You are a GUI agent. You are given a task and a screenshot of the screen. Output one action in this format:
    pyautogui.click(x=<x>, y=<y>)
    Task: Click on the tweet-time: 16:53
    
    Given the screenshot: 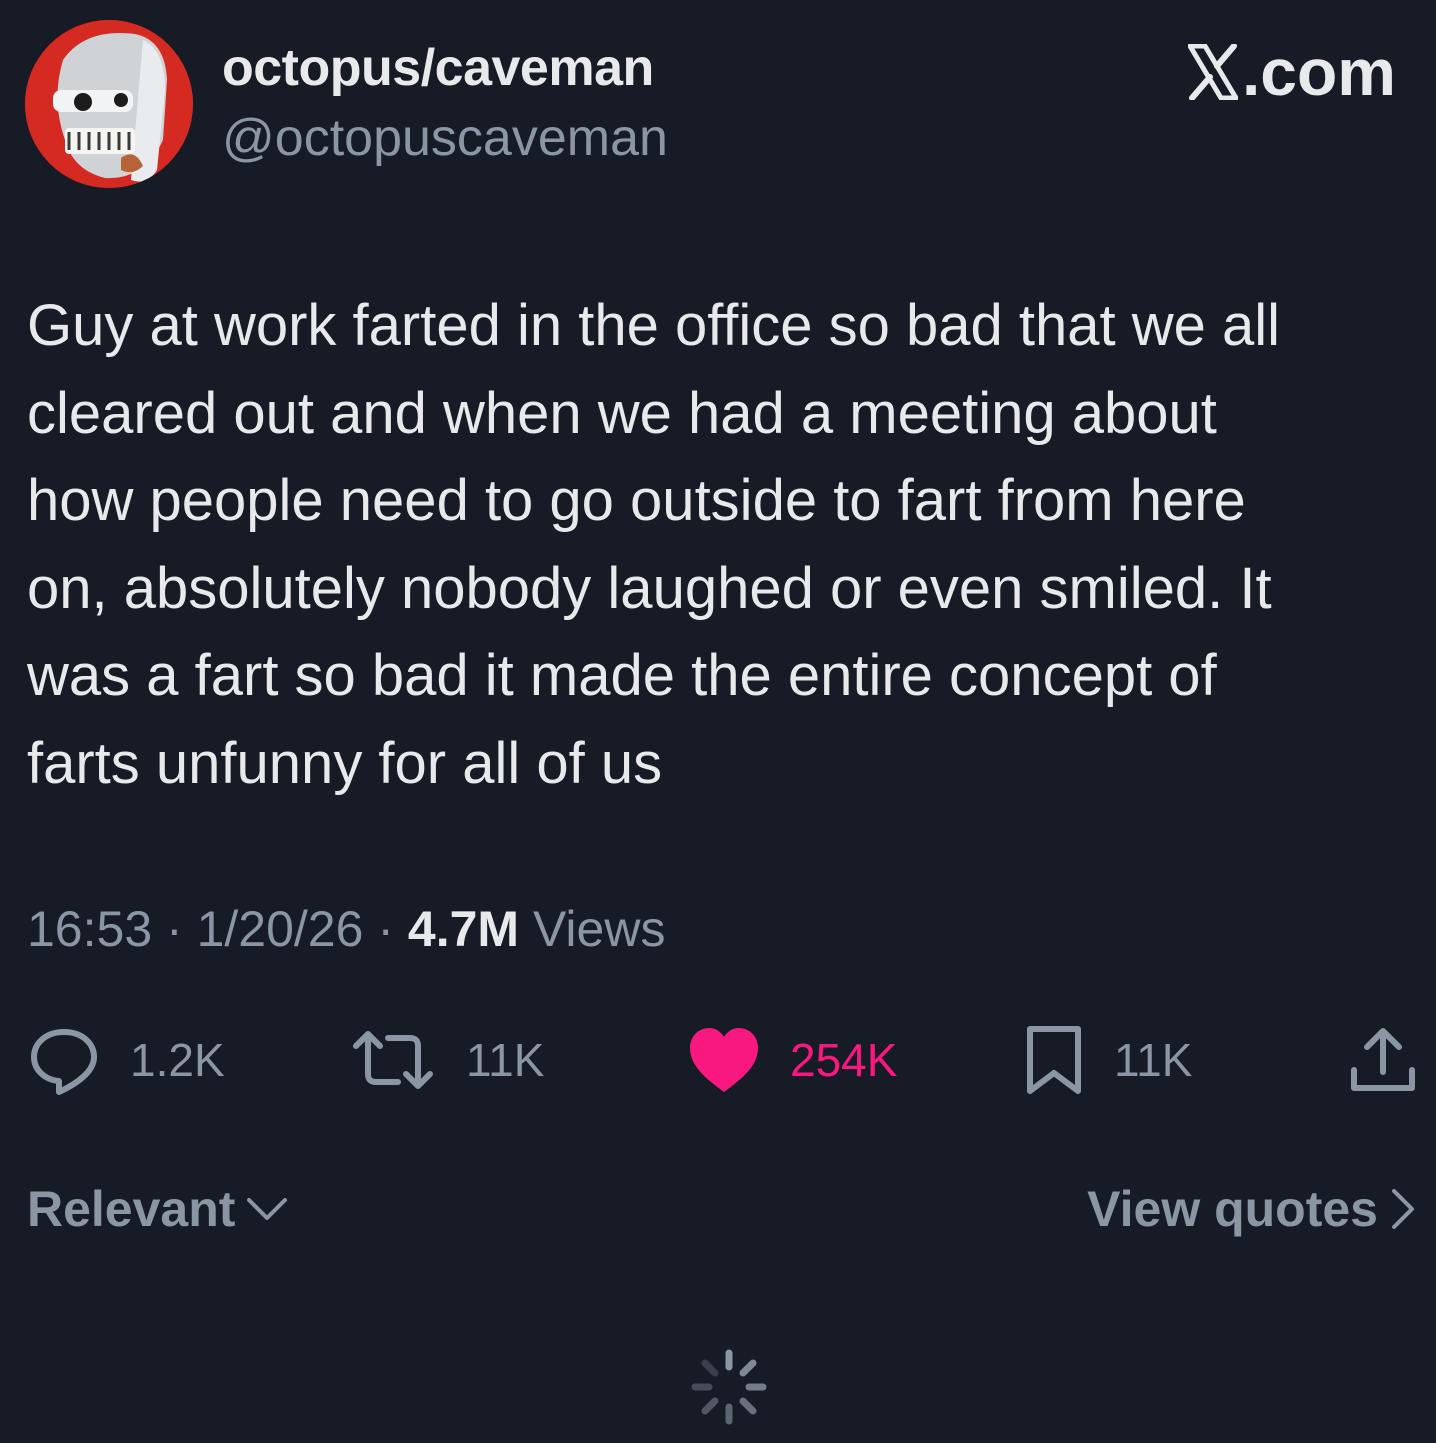 What is the action you would take?
    pyautogui.click(x=89, y=929)
    